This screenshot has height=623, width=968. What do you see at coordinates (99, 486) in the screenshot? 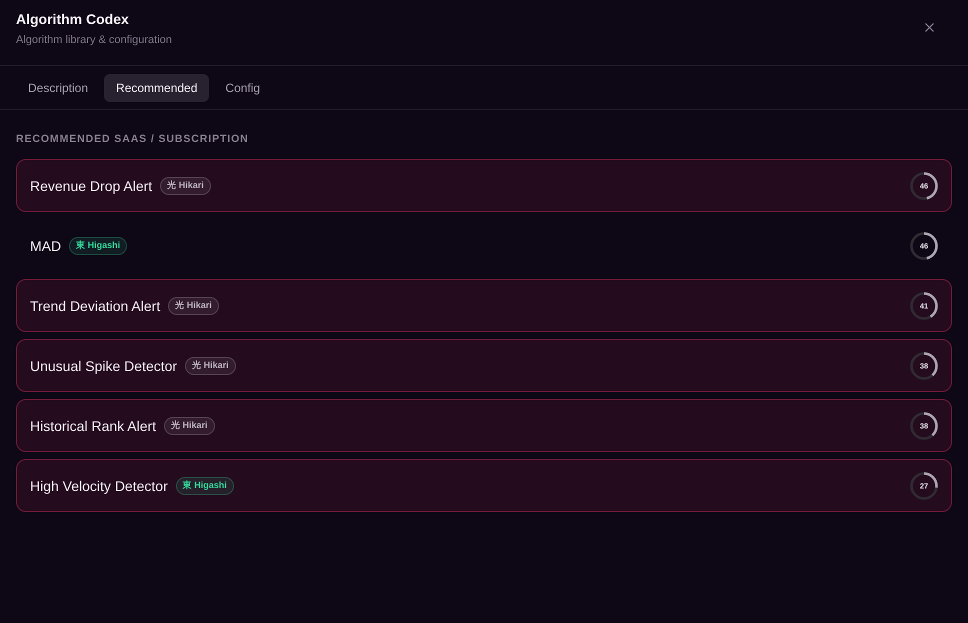
I see `algorithm-name: High Velocity Detector` at bounding box center [99, 486].